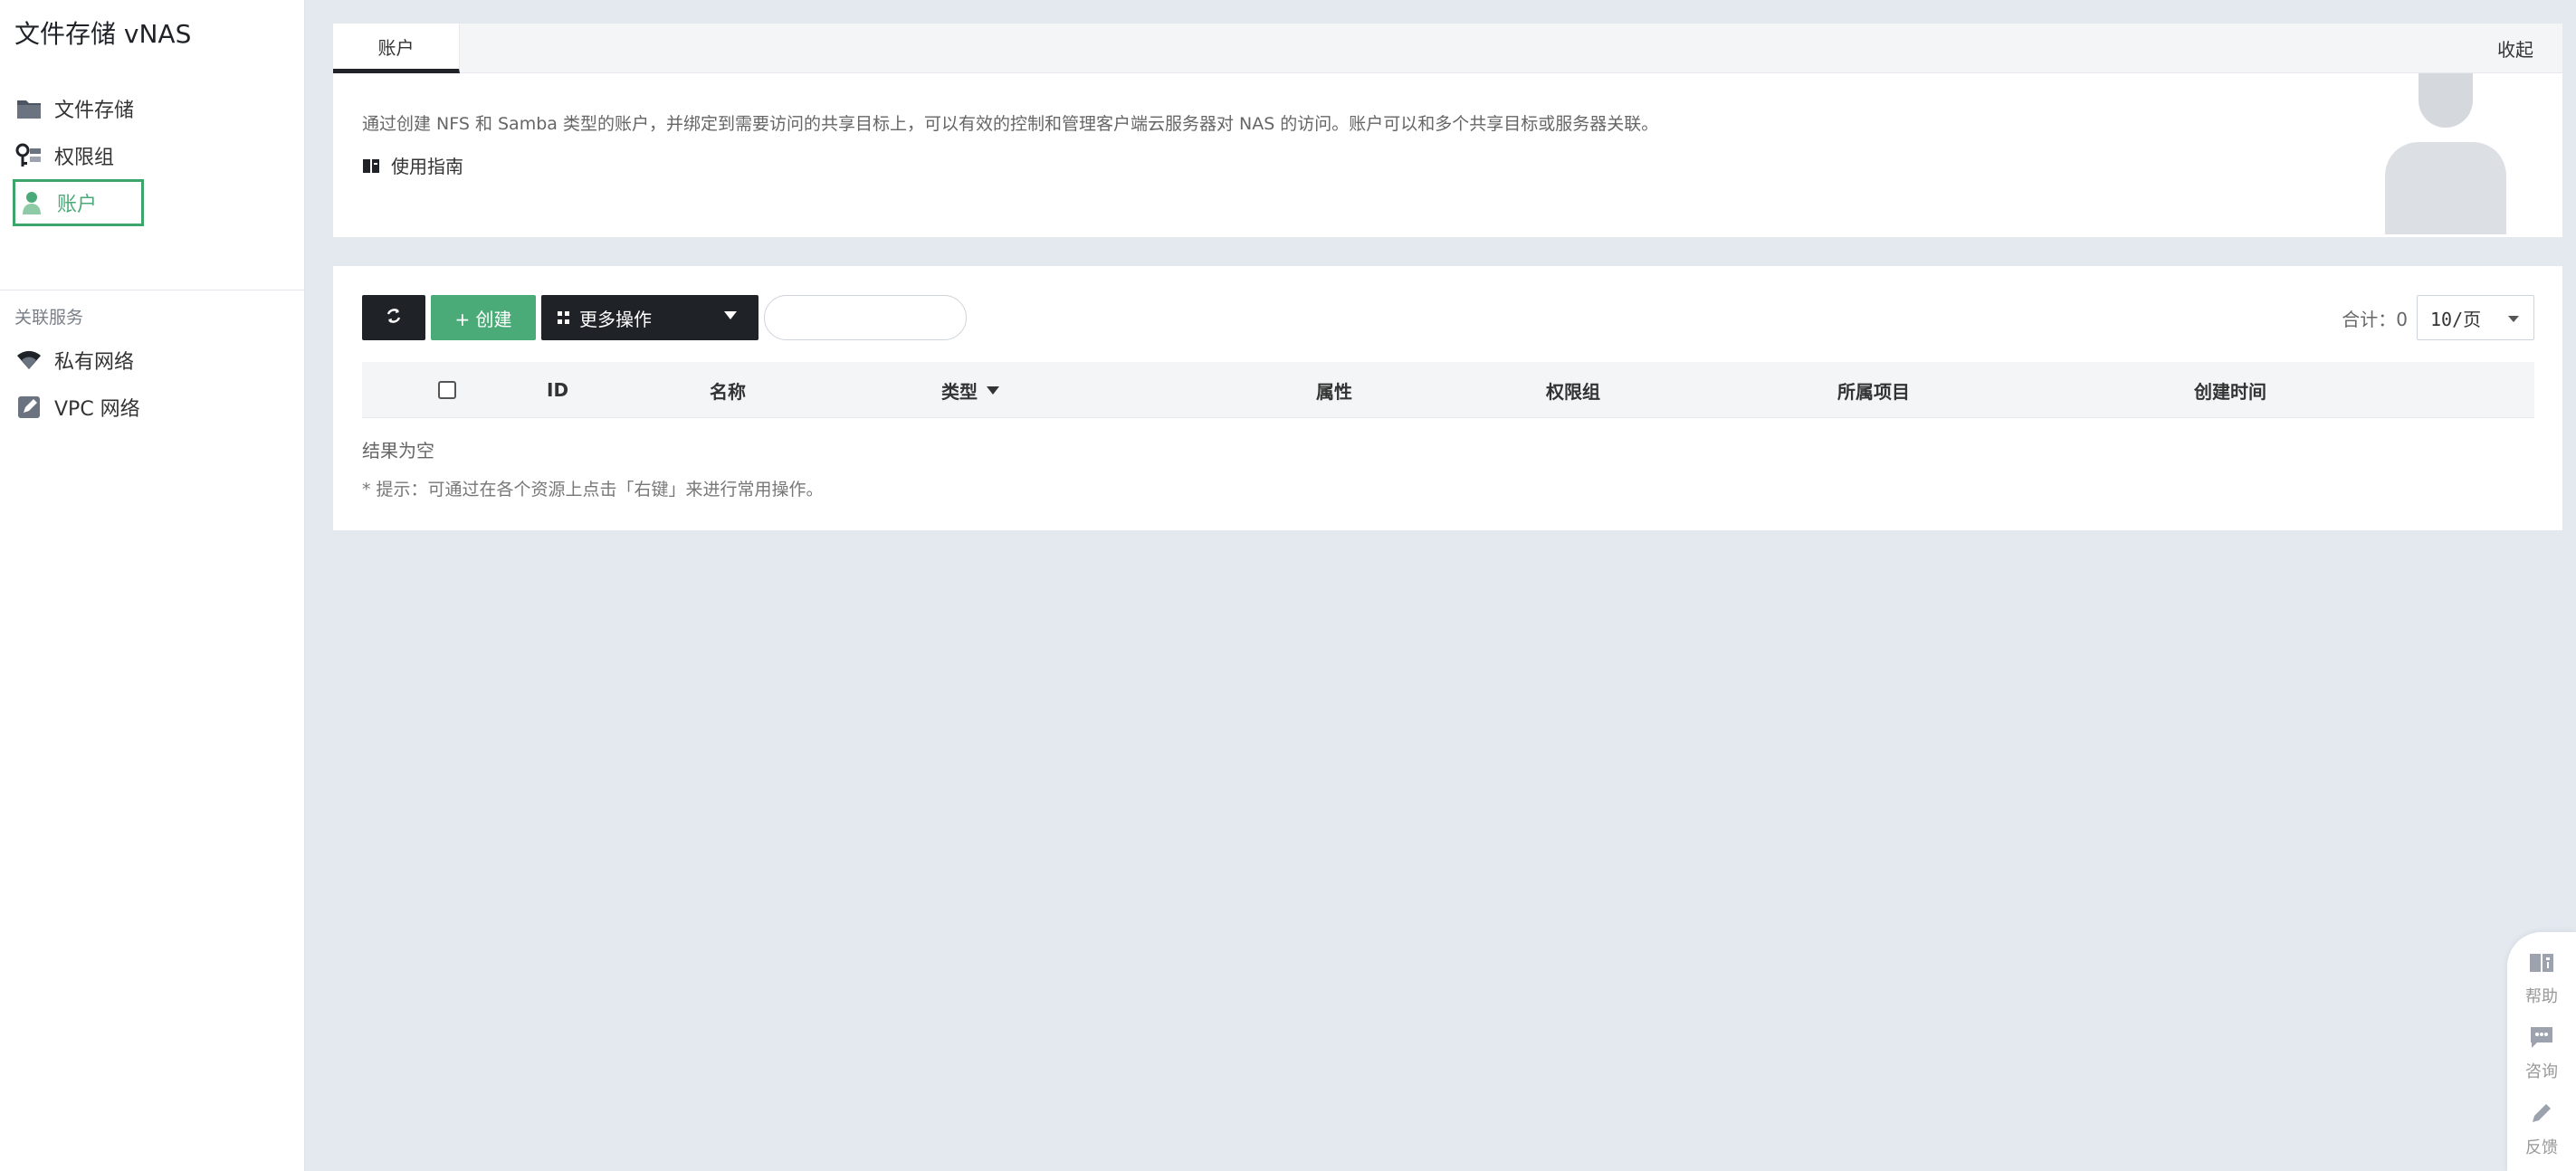 The image size is (2576, 1171). What do you see at coordinates (2542, 1115) in the screenshot?
I see `pencil-icon` at bounding box center [2542, 1115].